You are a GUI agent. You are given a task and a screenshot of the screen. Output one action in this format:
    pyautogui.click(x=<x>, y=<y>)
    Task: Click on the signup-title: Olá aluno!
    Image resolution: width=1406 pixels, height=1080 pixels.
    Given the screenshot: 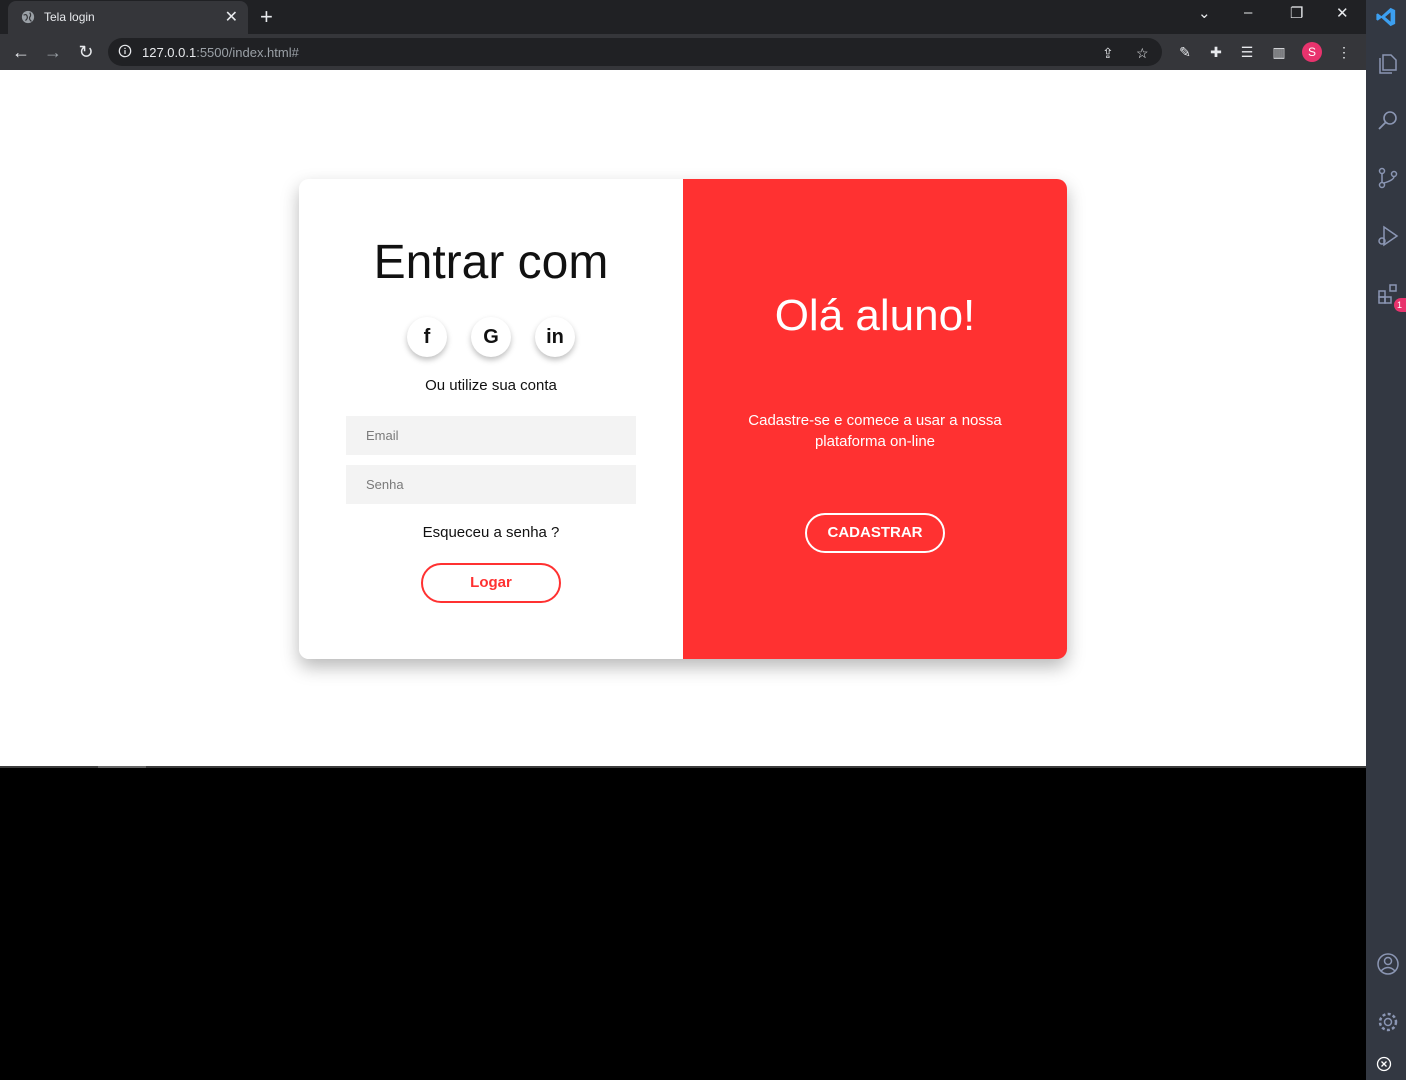 What is the action you would take?
    pyautogui.click(x=875, y=315)
    